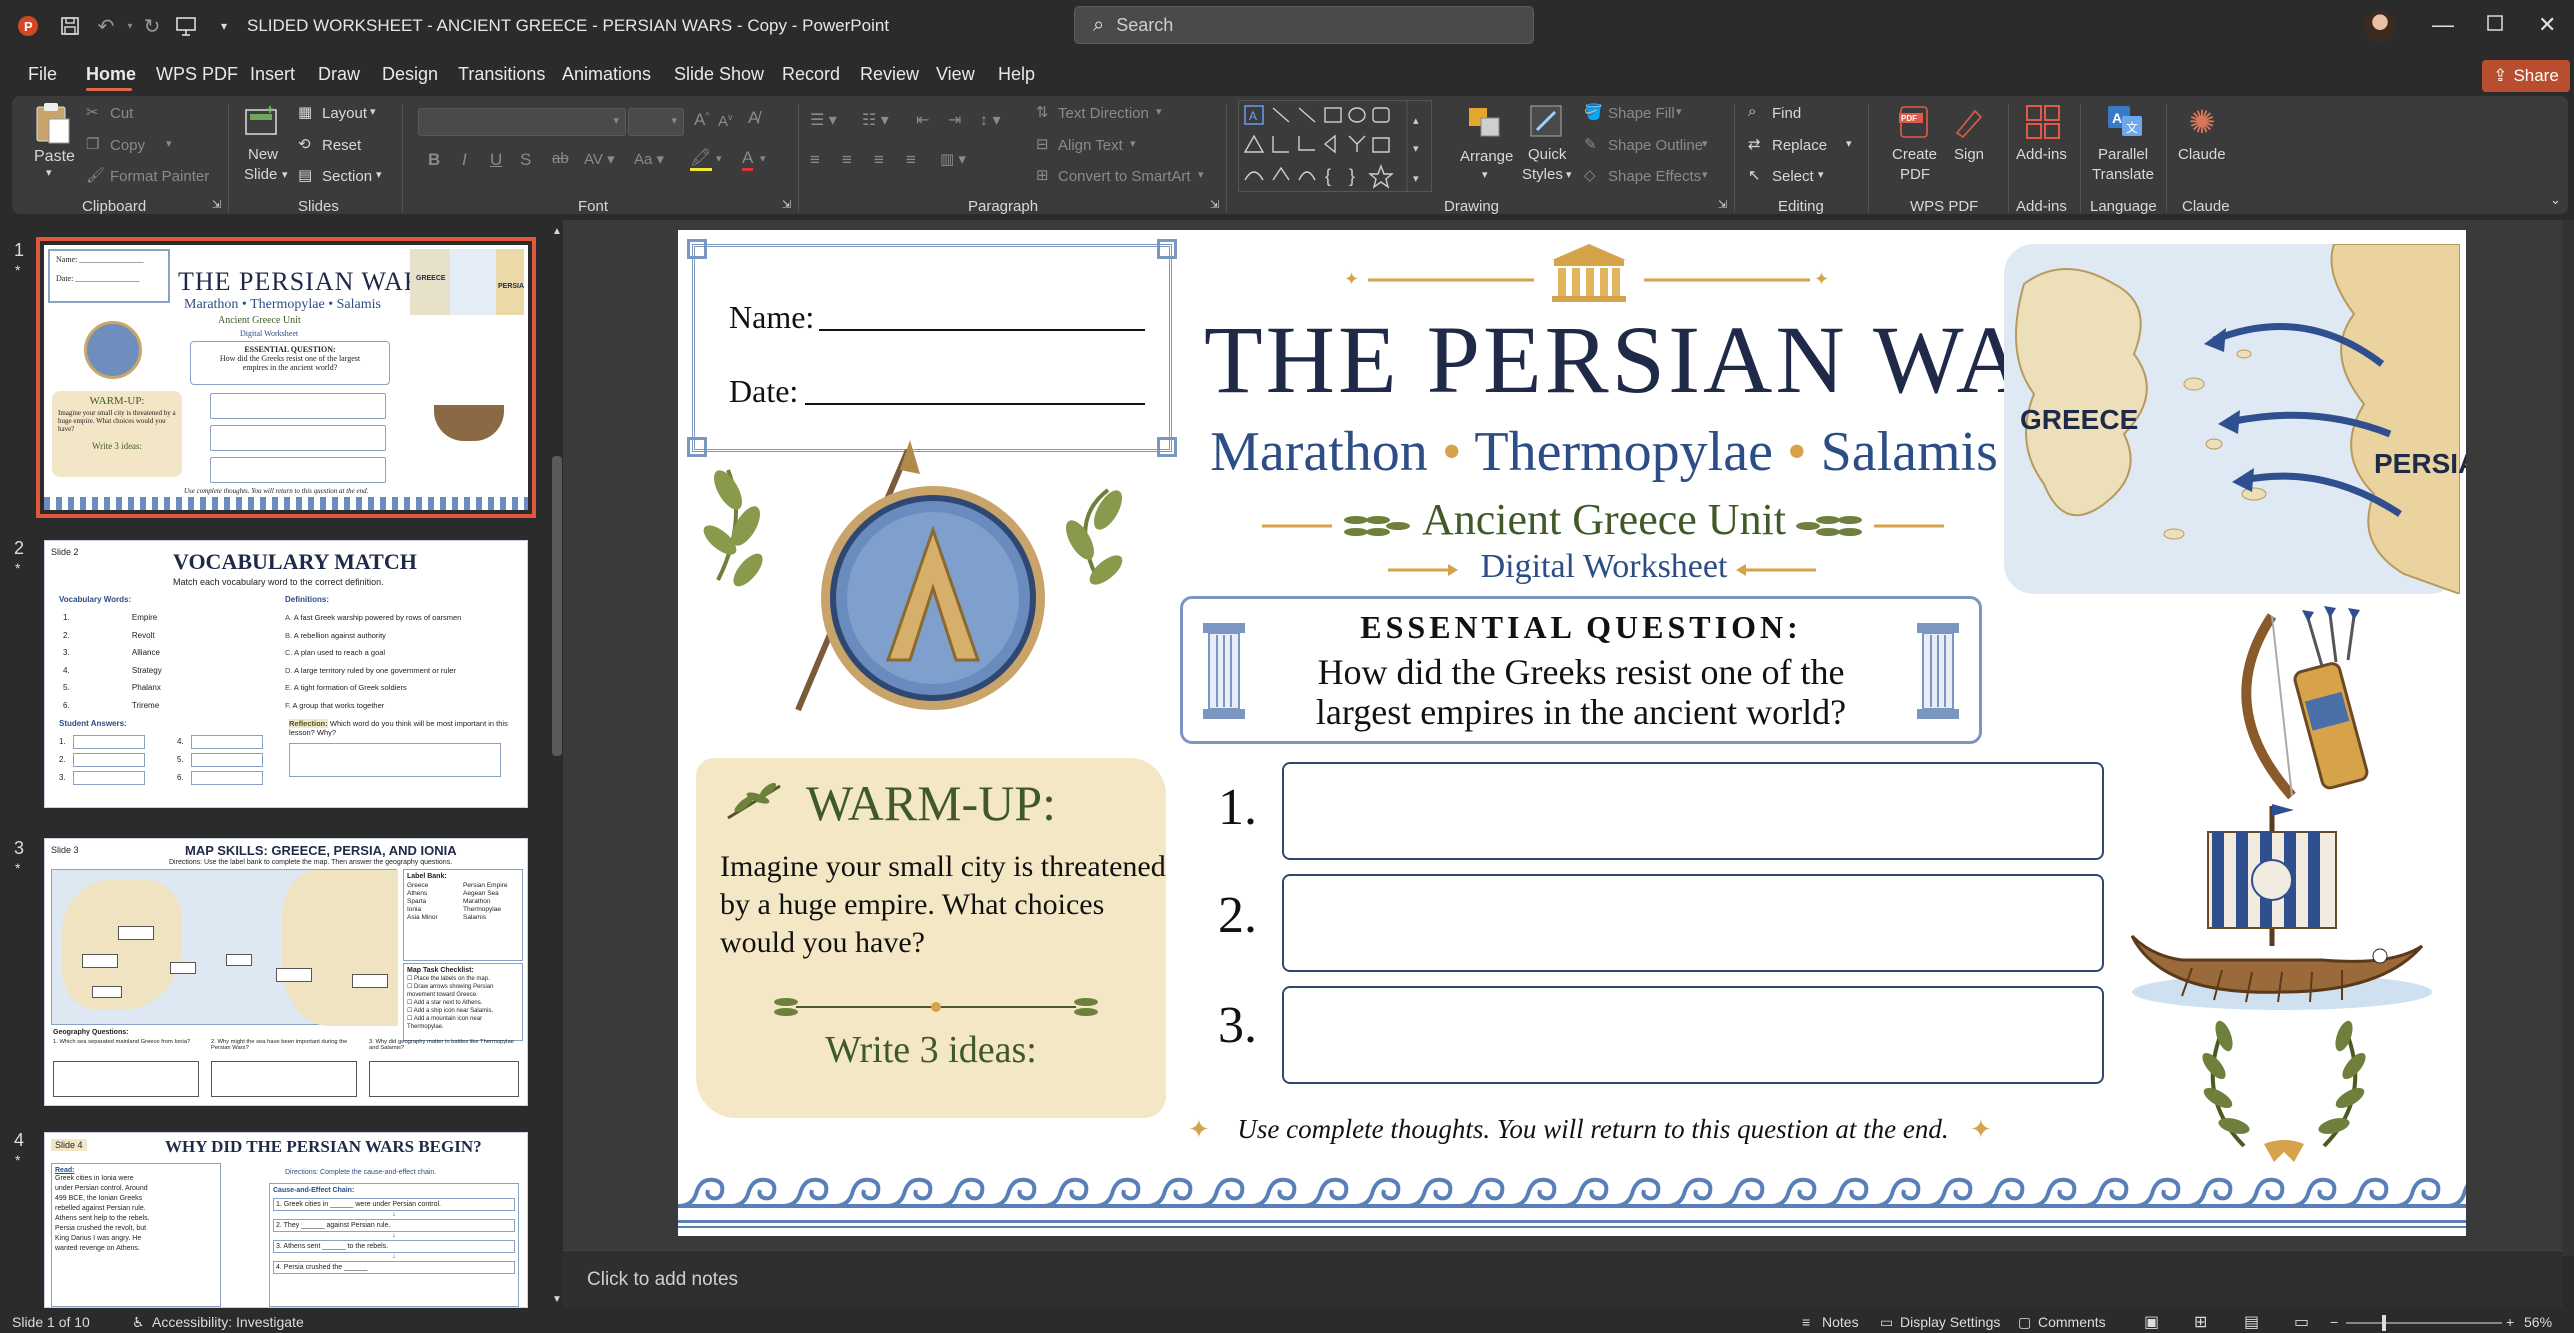 The height and width of the screenshot is (1333, 2574). I want to click on section-dropdown-icon: ▾, so click(379, 174).